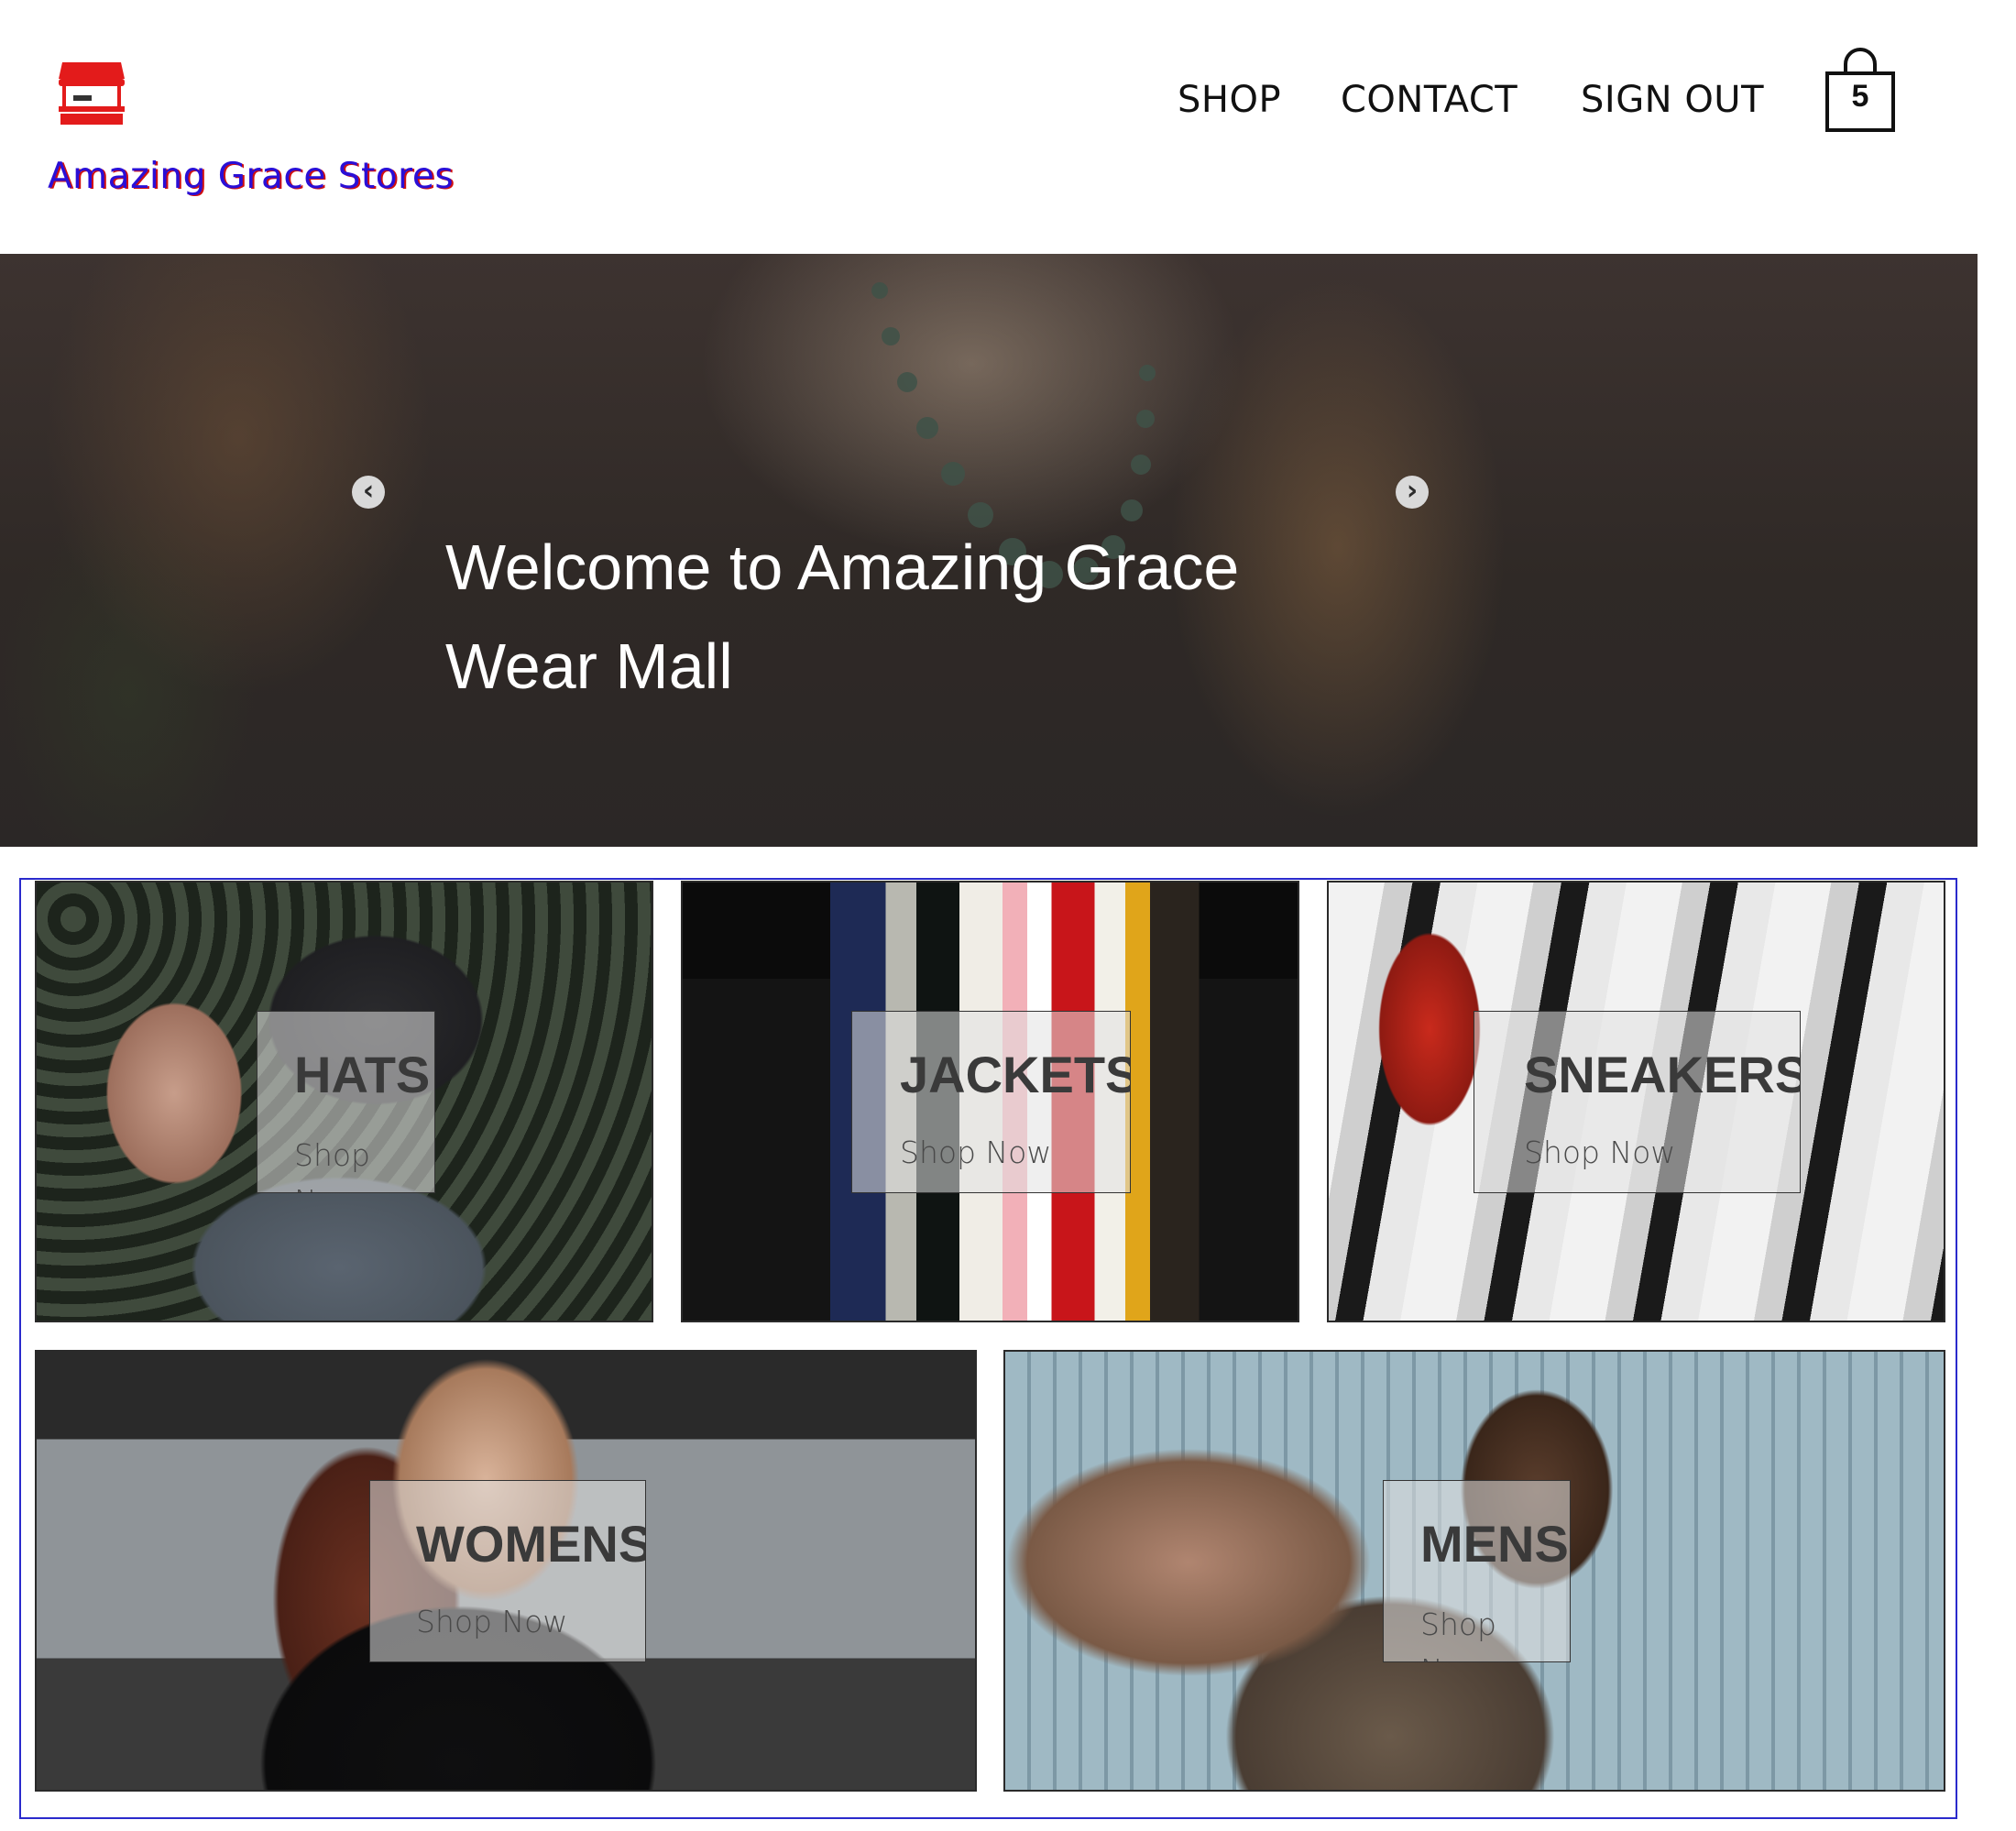 The image size is (2016, 1831). I want to click on nav-sign-out-link: SIGN OUT, so click(1672, 100).